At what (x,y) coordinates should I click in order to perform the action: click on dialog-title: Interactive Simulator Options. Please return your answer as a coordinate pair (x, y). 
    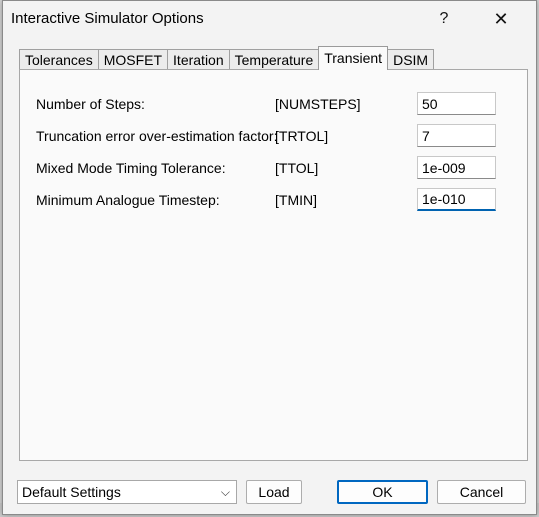
    Looking at the image, I should click on (107, 18).